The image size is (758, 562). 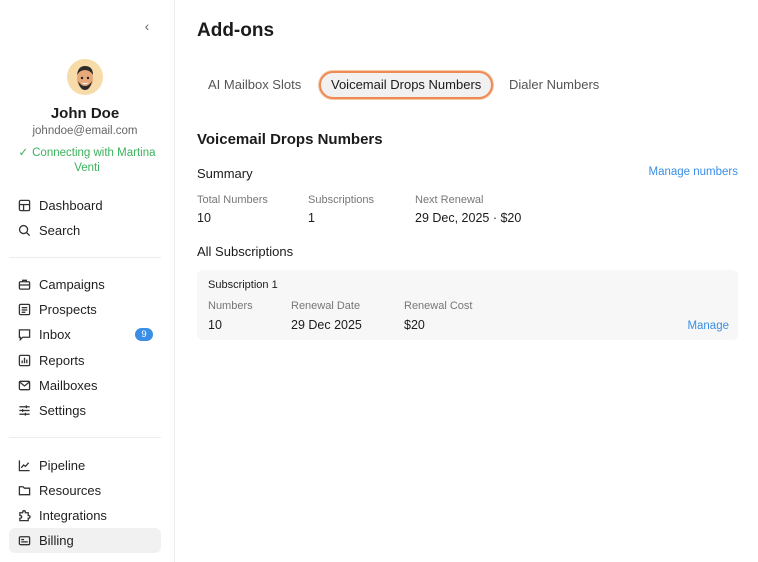 What do you see at coordinates (341, 200) in the screenshot?
I see `stat-label-subscriptions: Subscriptions` at bounding box center [341, 200].